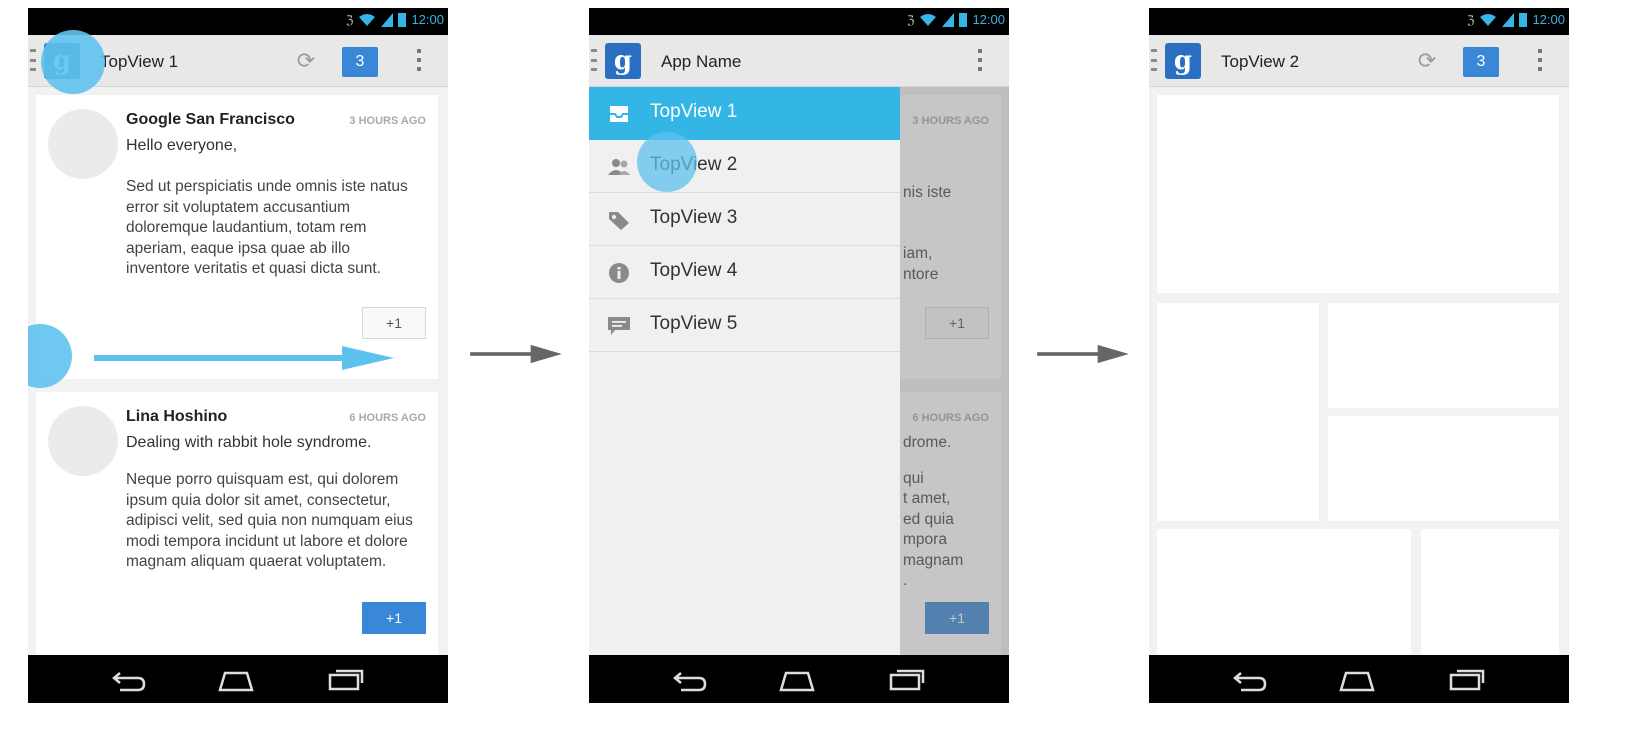 This screenshot has width=1636, height=735. What do you see at coordinates (619, 167) in the screenshot?
I see `people-icon` at bounding box center [619, 167].